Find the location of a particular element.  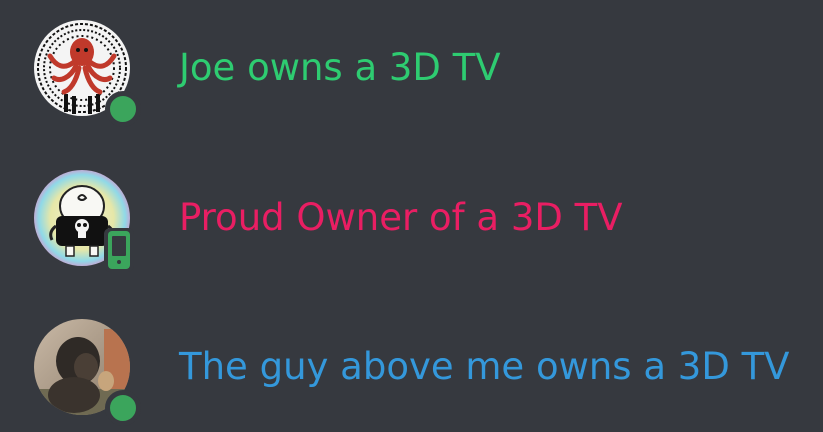

phone-body is located at coordinates (119, 250).